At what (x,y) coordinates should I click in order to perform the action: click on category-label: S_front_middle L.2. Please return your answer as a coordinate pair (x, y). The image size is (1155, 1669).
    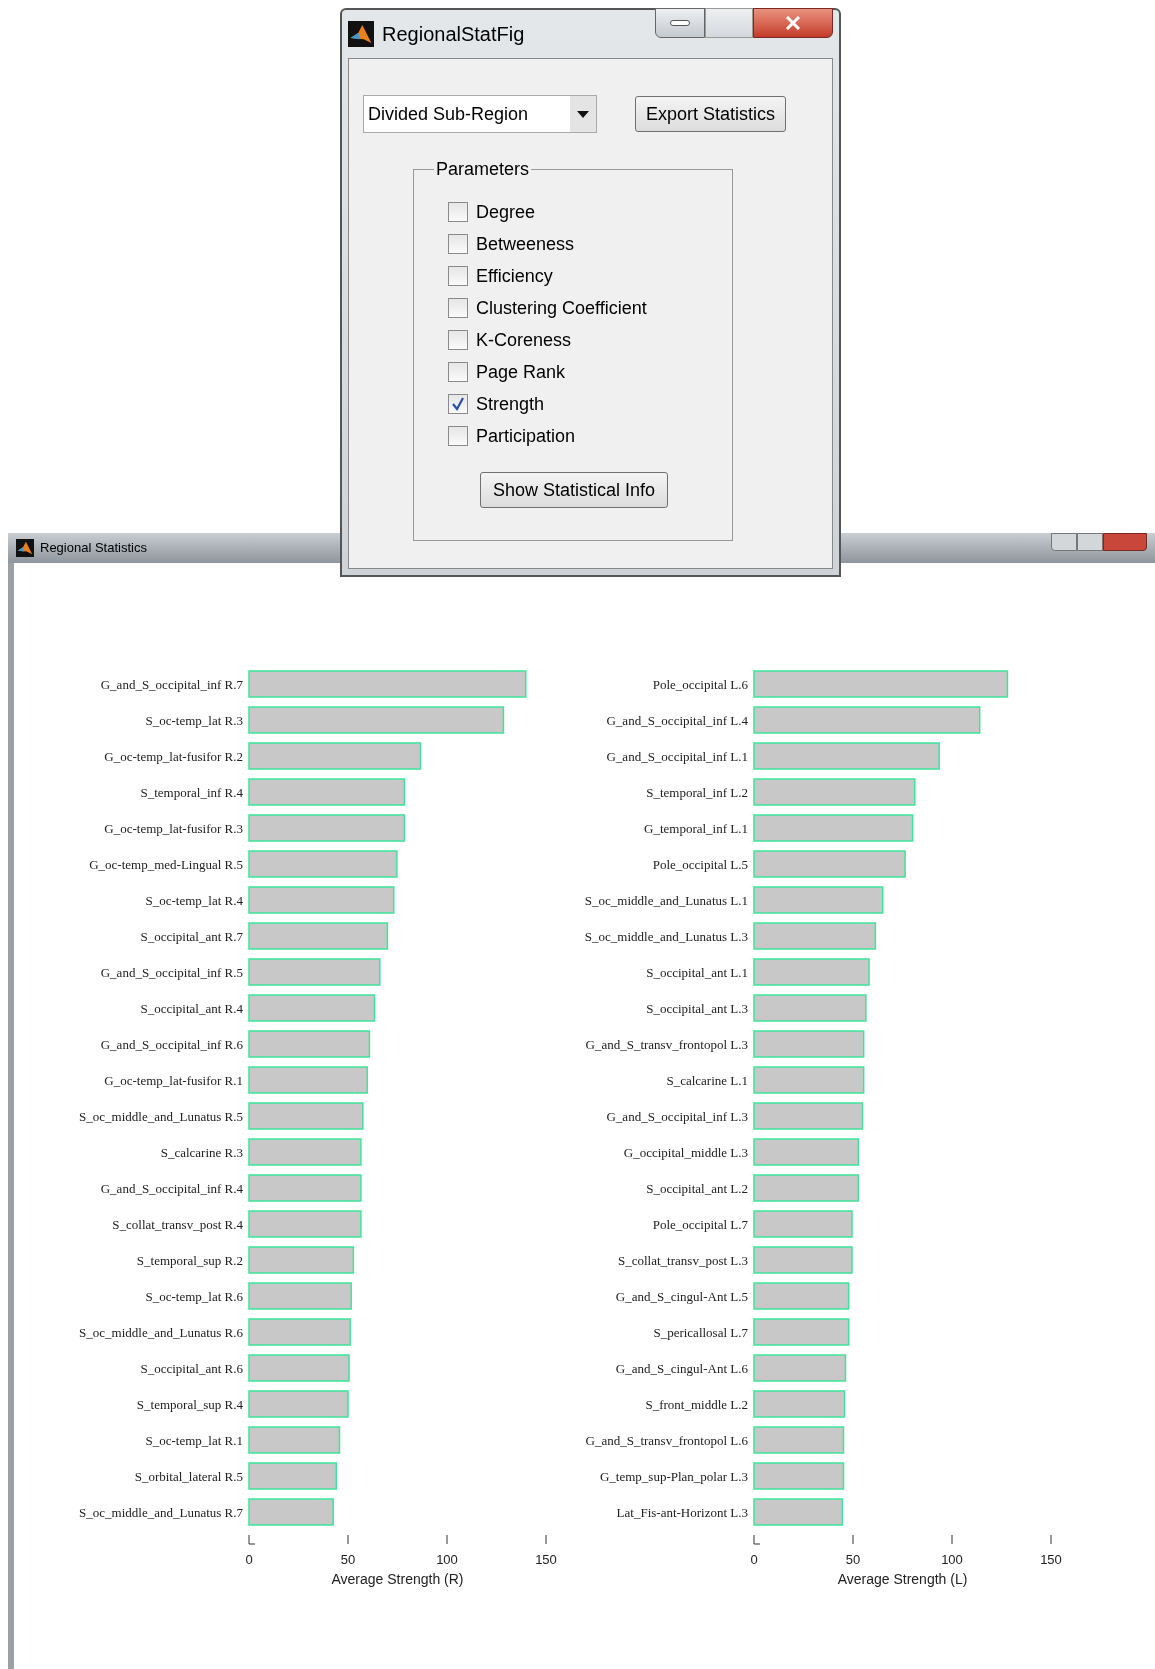
    Looking at the image, I should click on (696, 1404).